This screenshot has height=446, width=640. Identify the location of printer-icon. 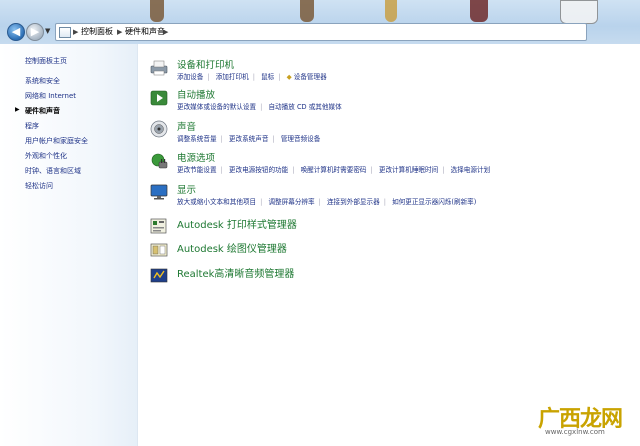
(159, 68).